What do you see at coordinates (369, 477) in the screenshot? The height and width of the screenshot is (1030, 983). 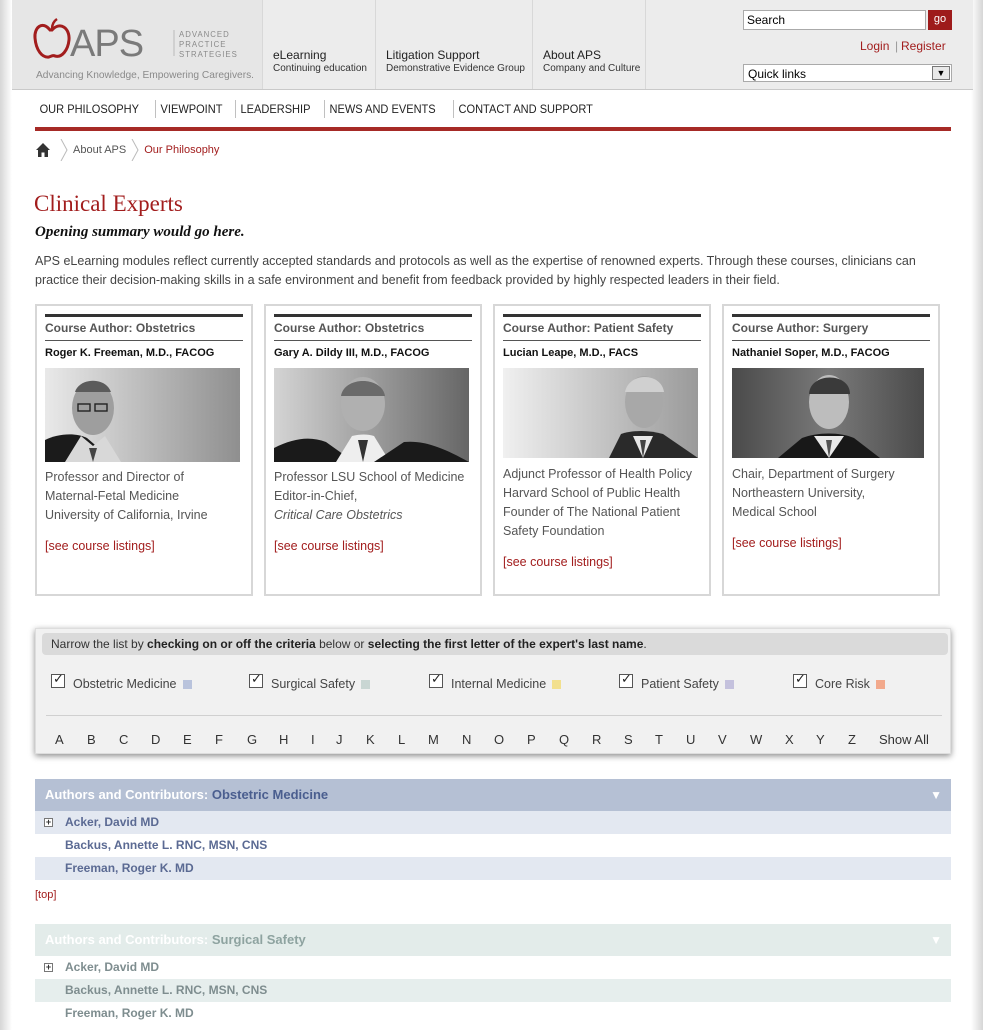 I see `description-line: Professor LSU School of Medicine` at bounding box center [369, 477].